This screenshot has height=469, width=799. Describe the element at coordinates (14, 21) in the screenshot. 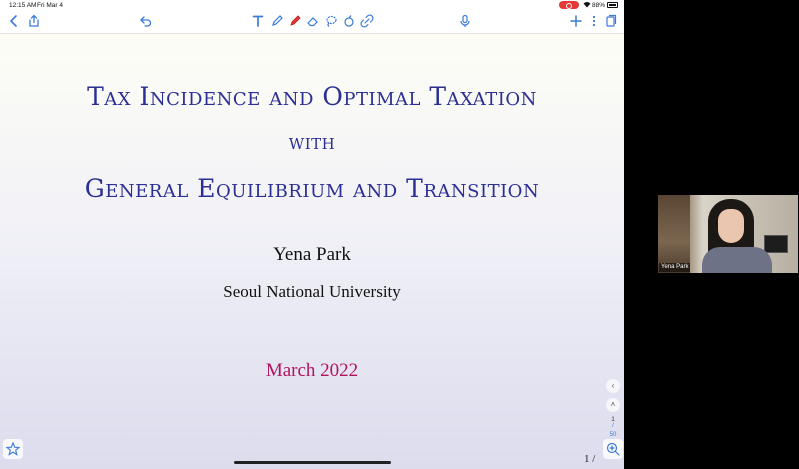

I see `back-icon` at that location.